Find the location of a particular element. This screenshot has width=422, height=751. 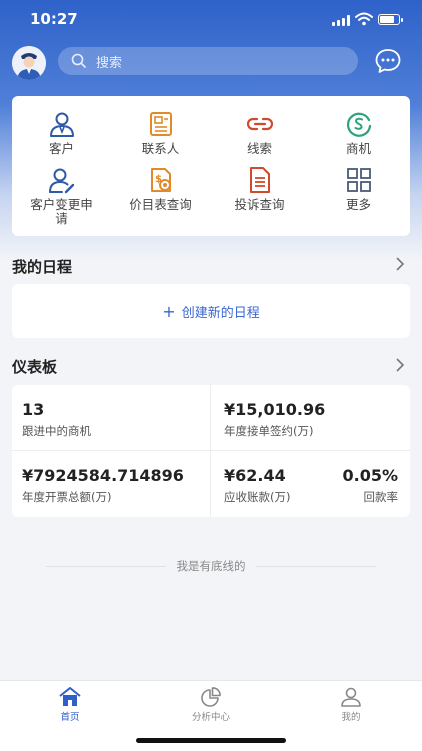

menu-item-more: 更多 is located at coordinates (358, 189).